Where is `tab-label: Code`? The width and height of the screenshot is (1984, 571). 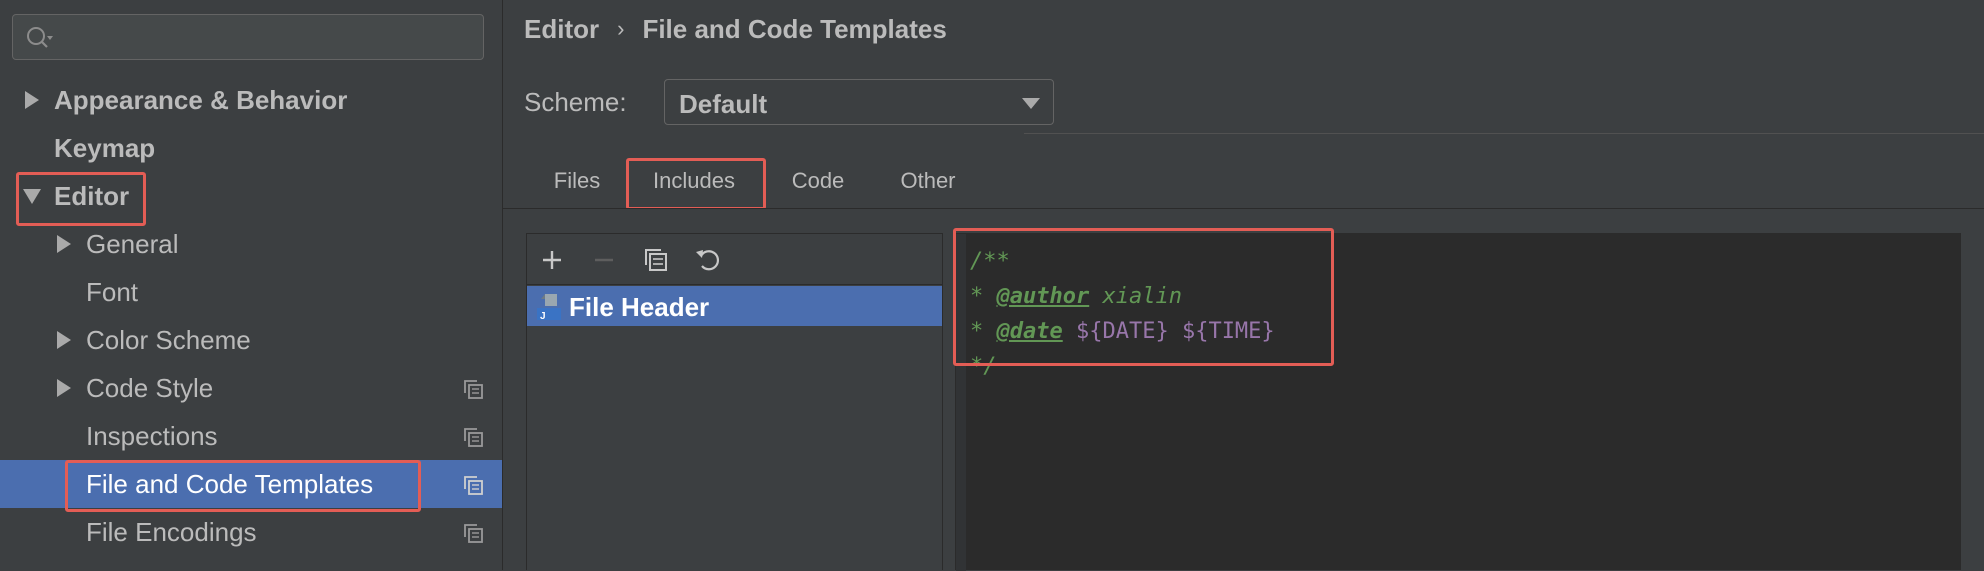 tab-label: Code is located at coordinates (818, 180).